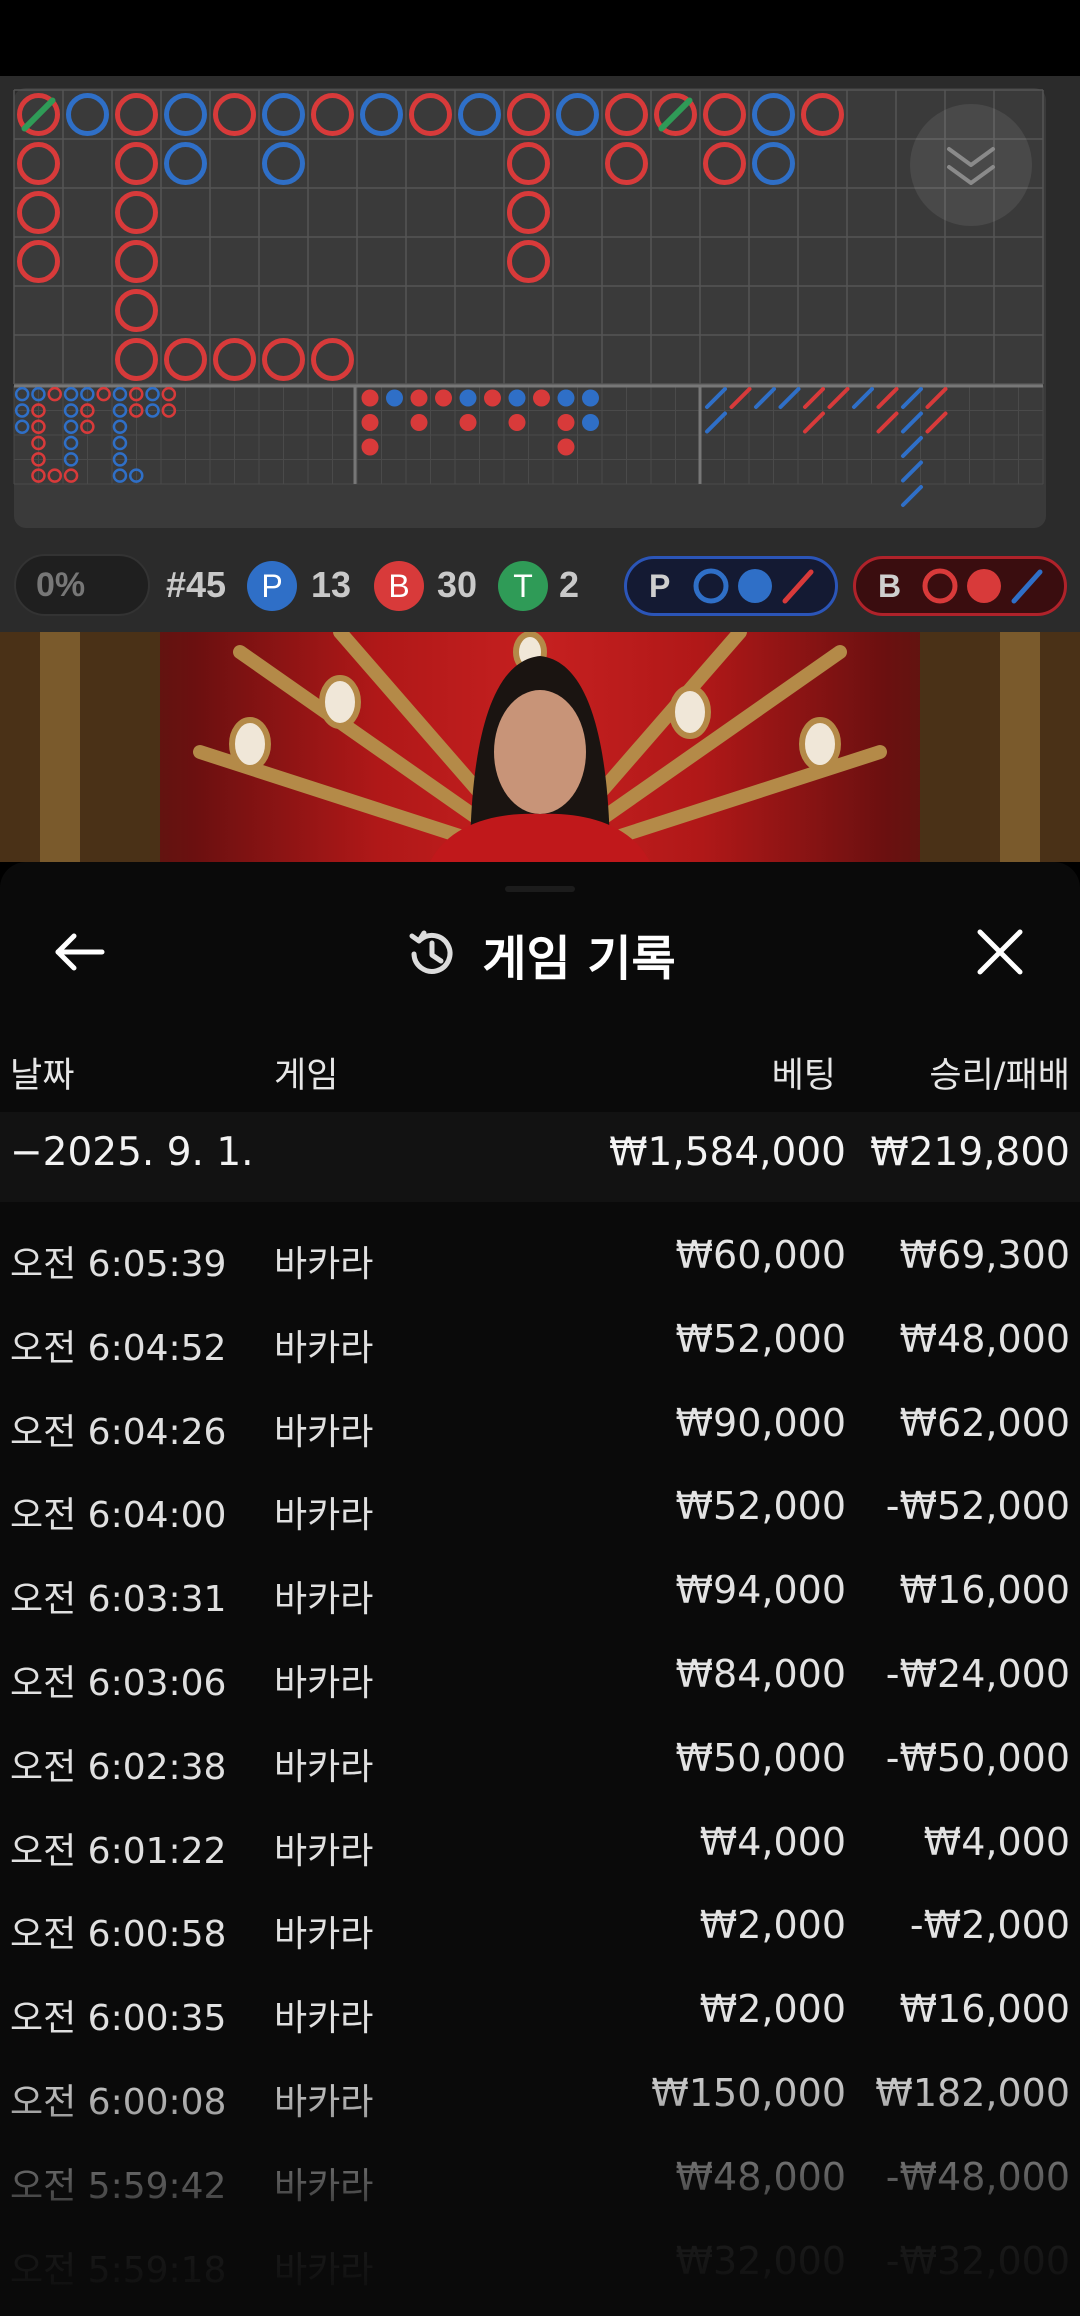 The width and height of the screenshot is (1080, 2316). Describe the element at coordinates (331, 584) in the screenshot. I see `player-count: 13` at that location.